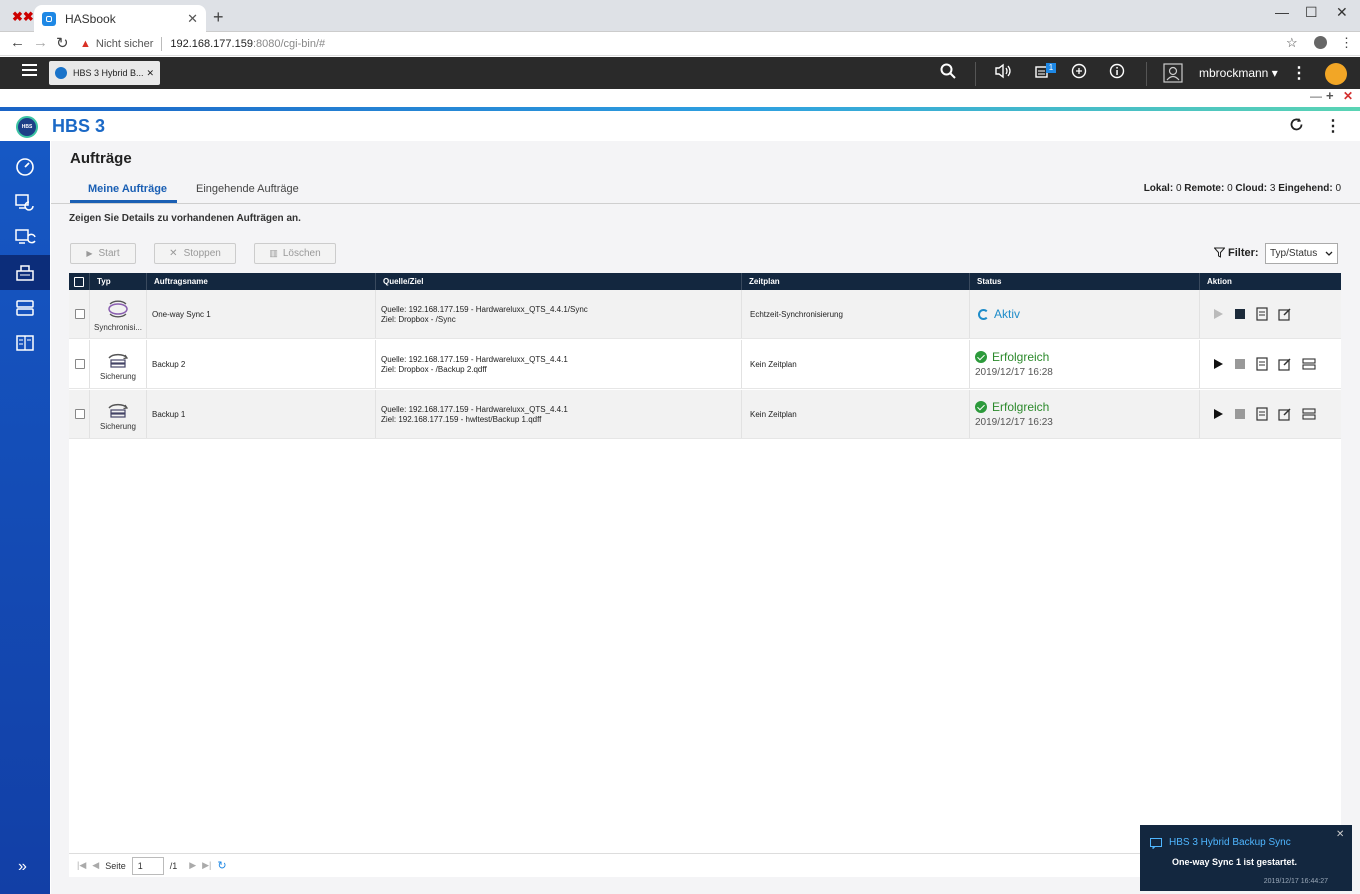 The width and height of the screenshot is (1360, 894). What do you see at coordinates (948, 71) in the screenshot?
I see `search-icon` at bounding box center [948, 71].